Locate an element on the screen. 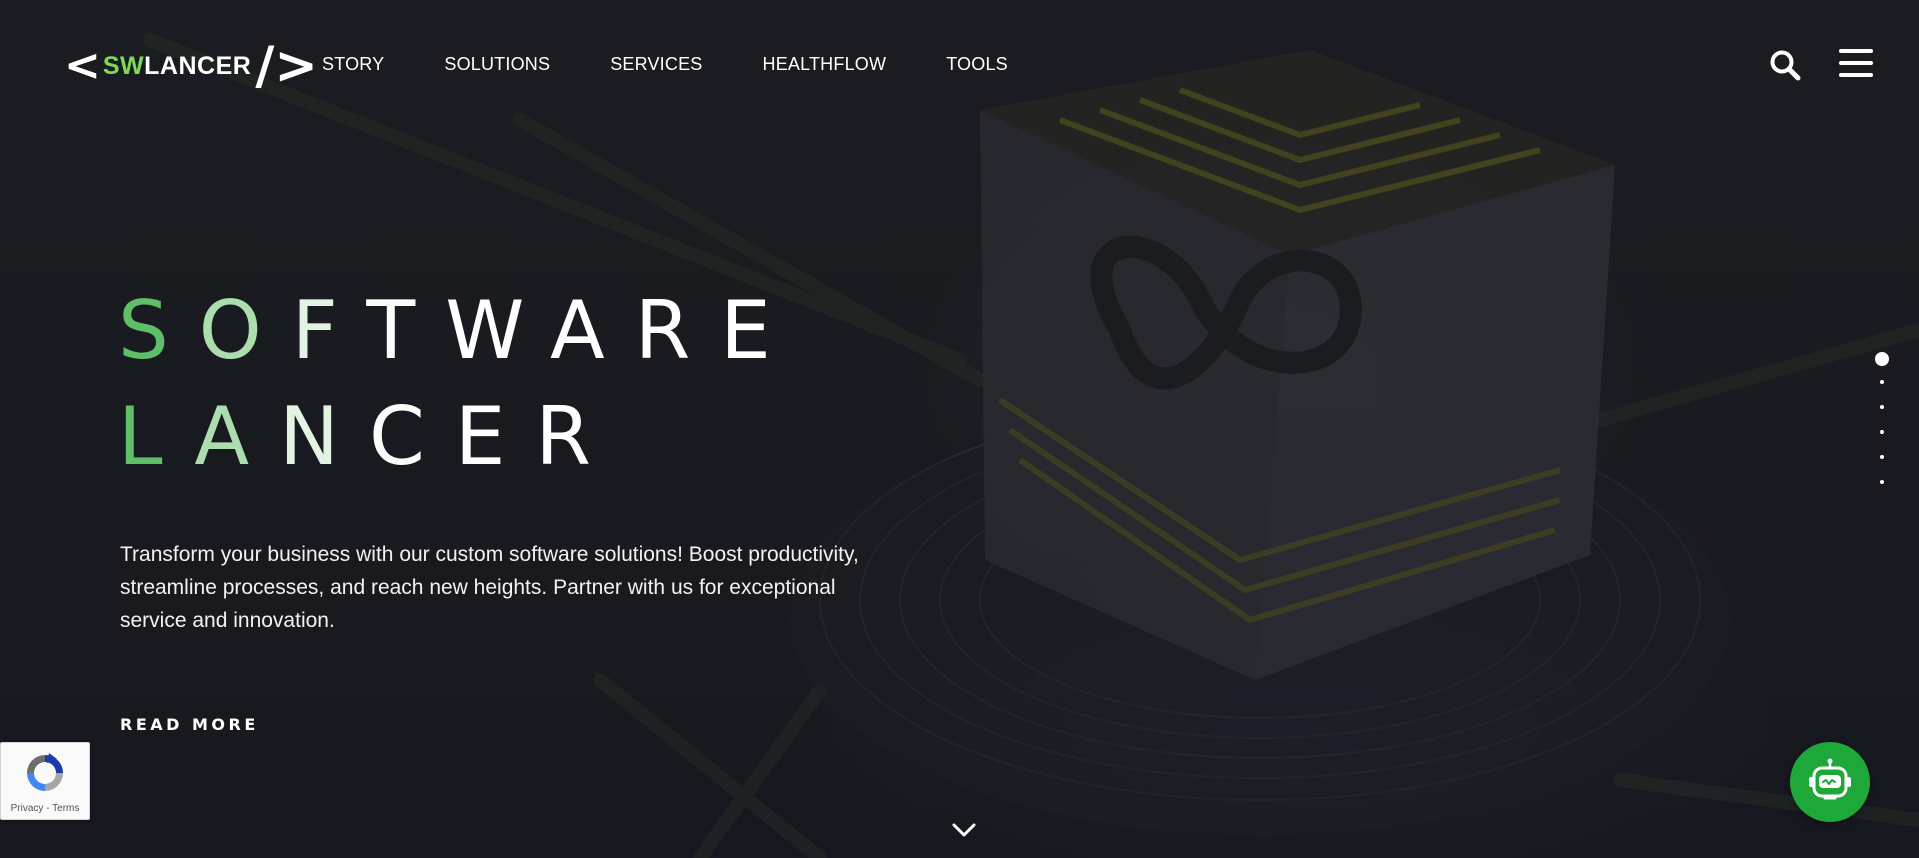  logo-wordmark: SWLANCER is located at coordinates (177, 66).